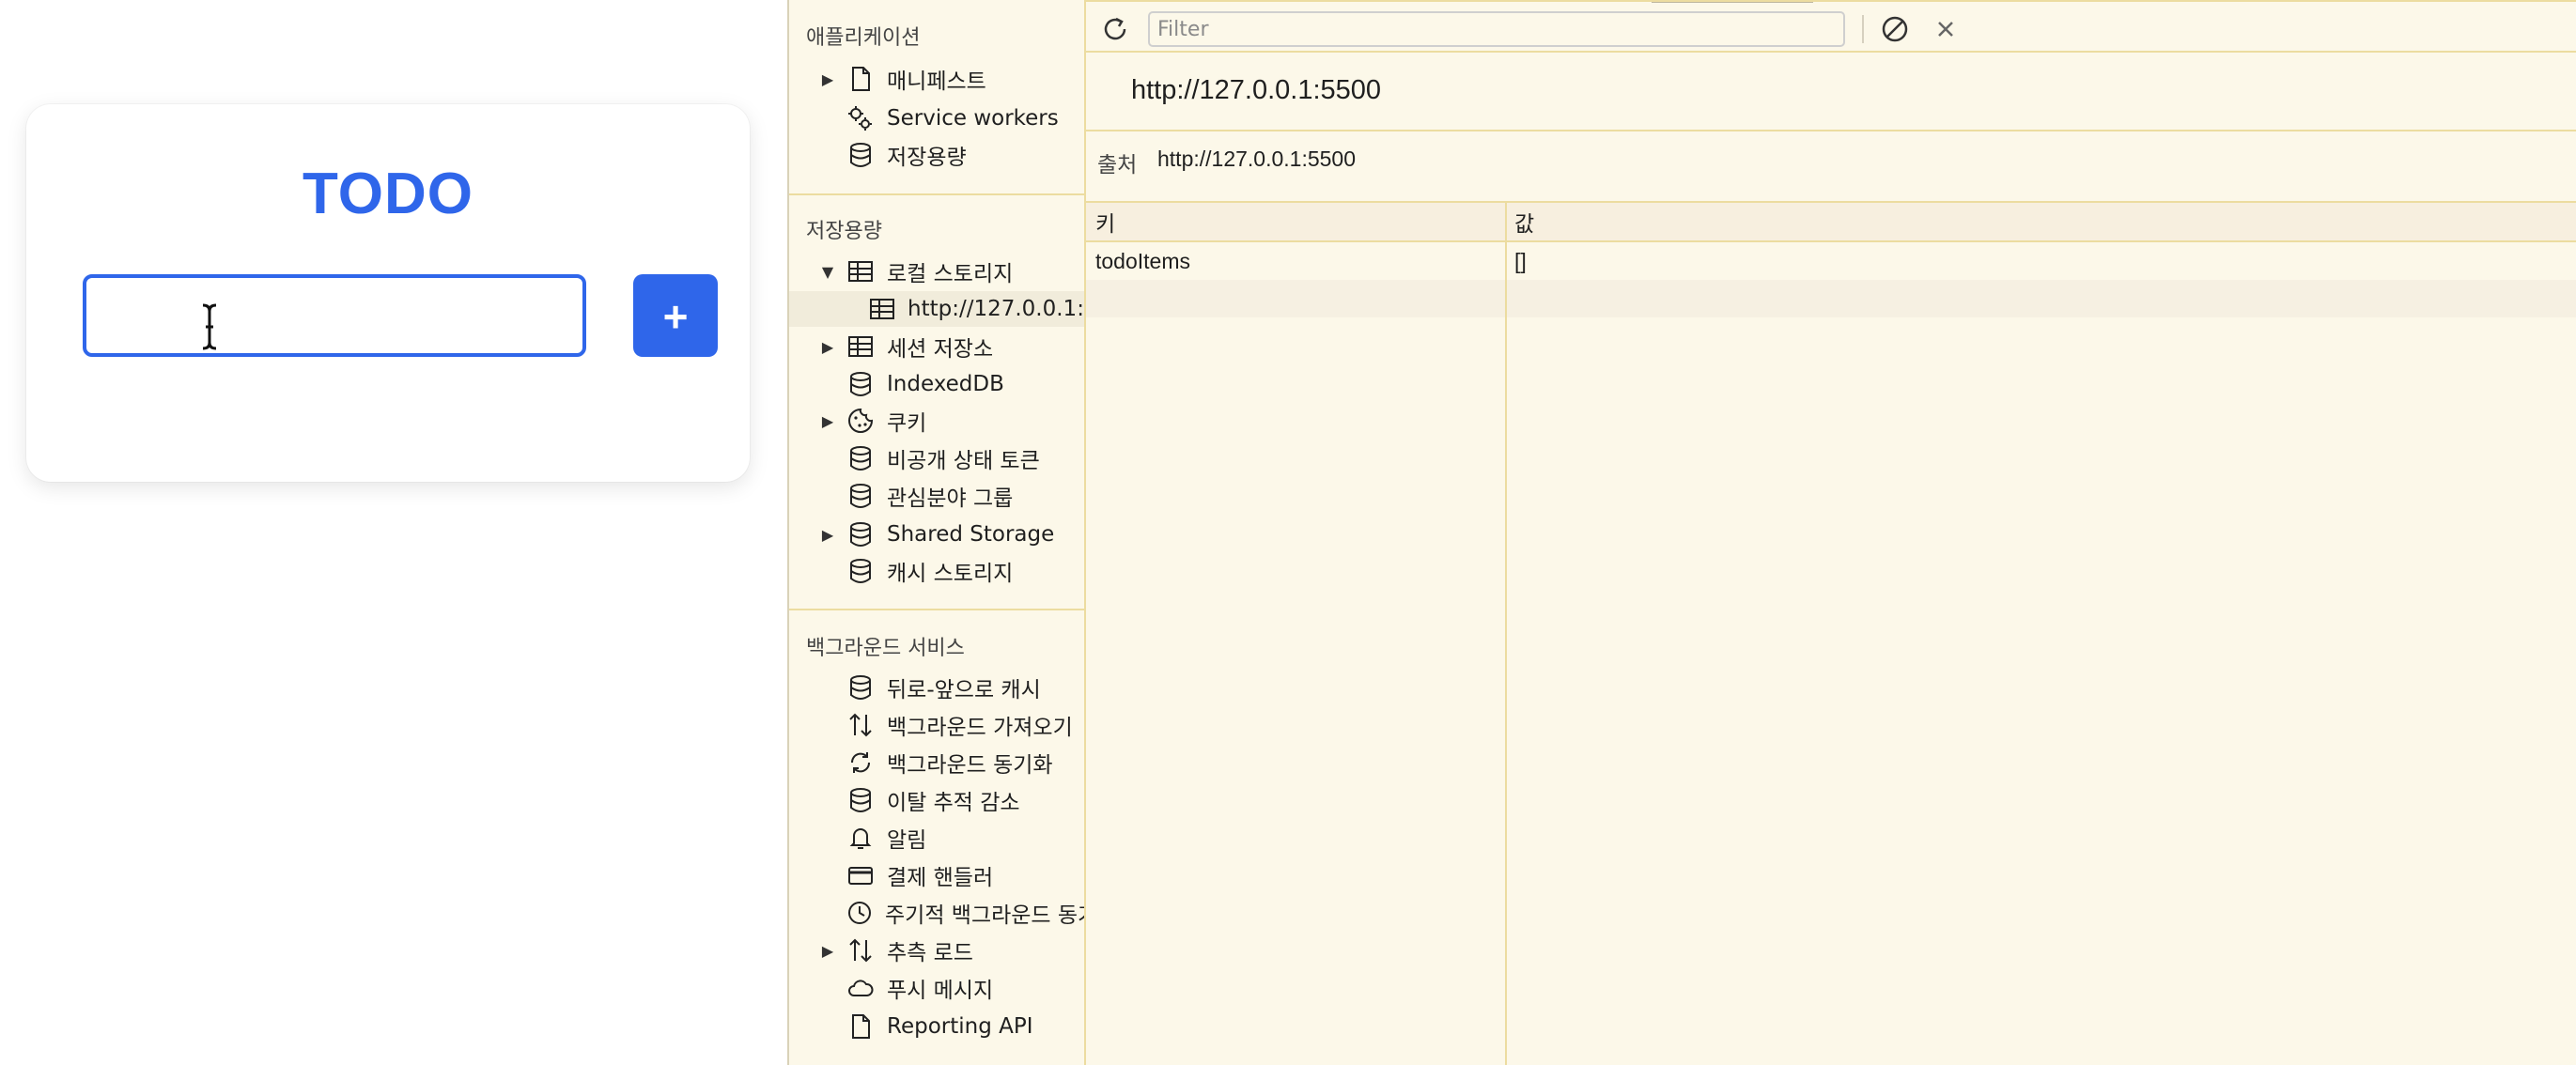 Image resolution: width=2576 pixels, height=1065 pixels. I want to click on sidebar-item-label: 세션 저장소, so click(941, 349).